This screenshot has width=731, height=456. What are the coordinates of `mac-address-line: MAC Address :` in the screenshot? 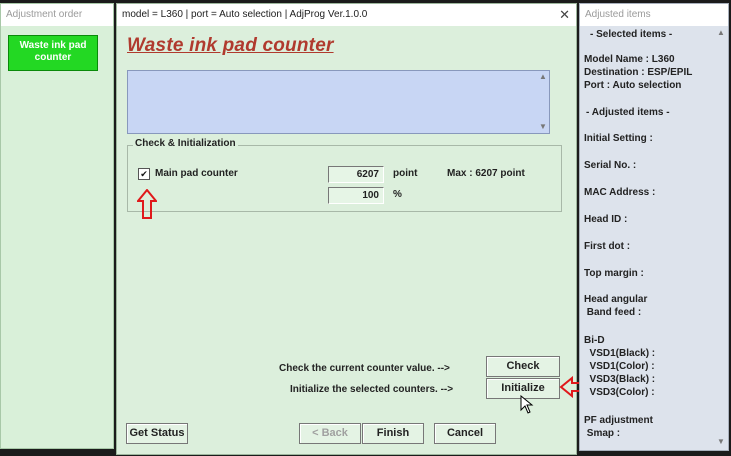 It's located at (620, 192).